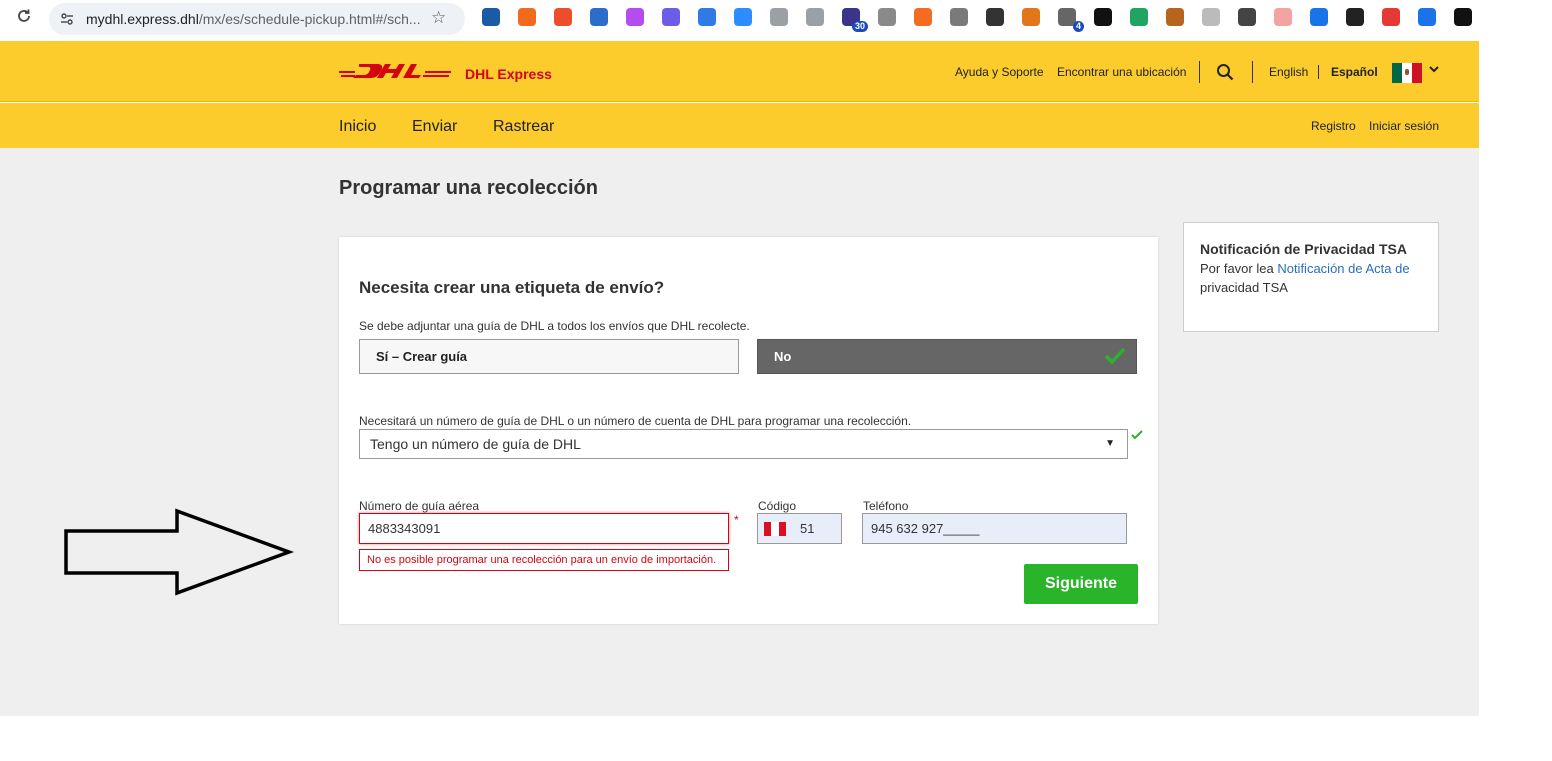 The height and width of the screenshot is (761, 1552). Describe the element at coordinates (1225, 74) in the screenshot. I see `search-icon` at that location.